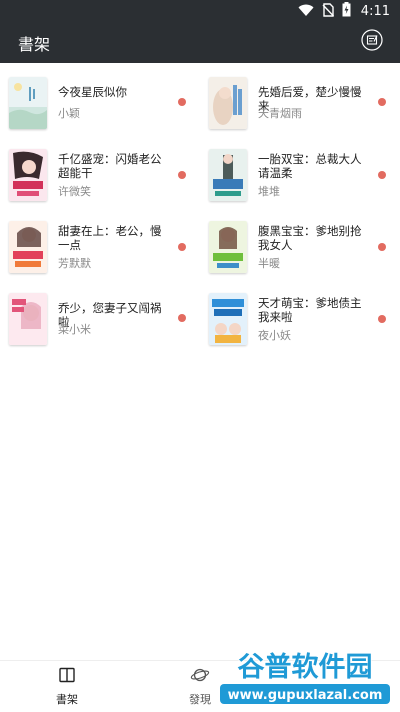 The width and height of the screenshot is (400, 712). I want to click on book-author: 半暖, so click(269, 263).